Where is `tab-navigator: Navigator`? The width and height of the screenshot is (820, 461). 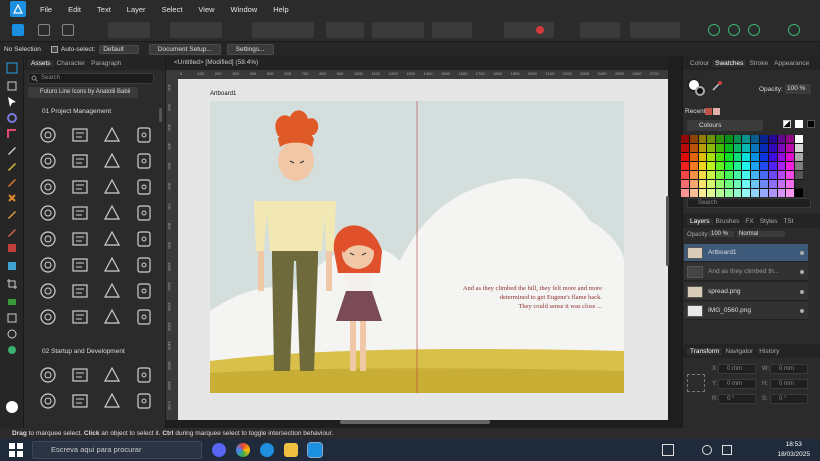 tab-navigator: Navigator is located at coordinates (739, 351).